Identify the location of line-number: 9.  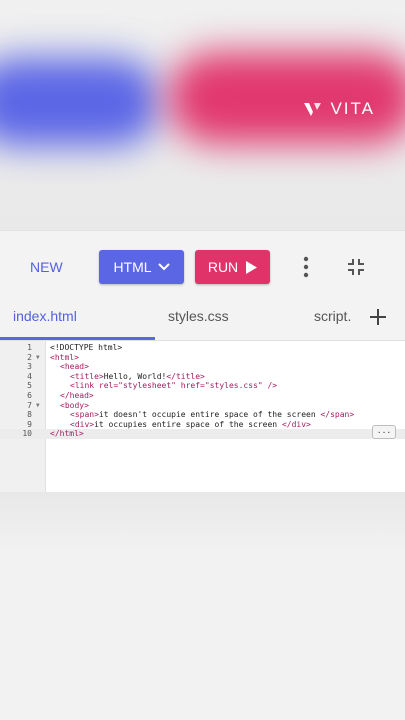
(29, 424).